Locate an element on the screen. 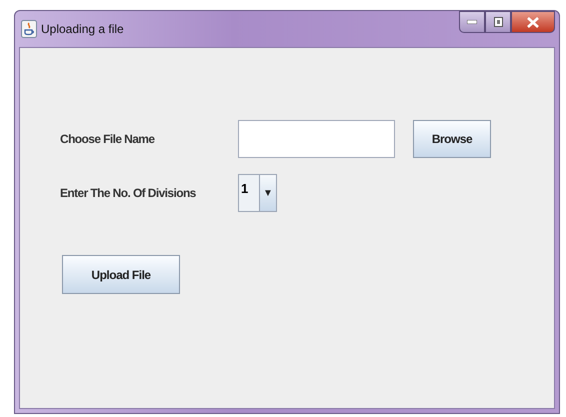  java-cup-icon is located at coordinates (29, 29).